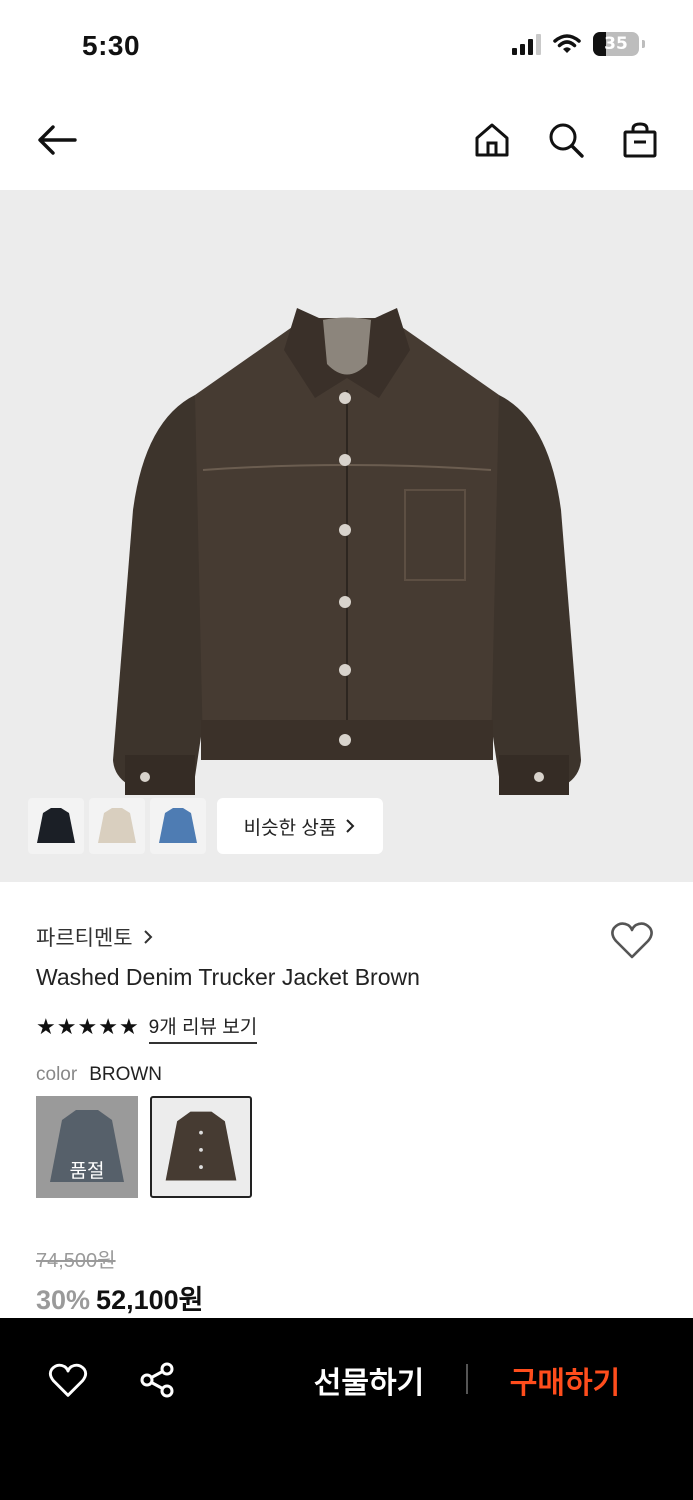  I want to click on color-swatches: 품절, so click(144, 1147).